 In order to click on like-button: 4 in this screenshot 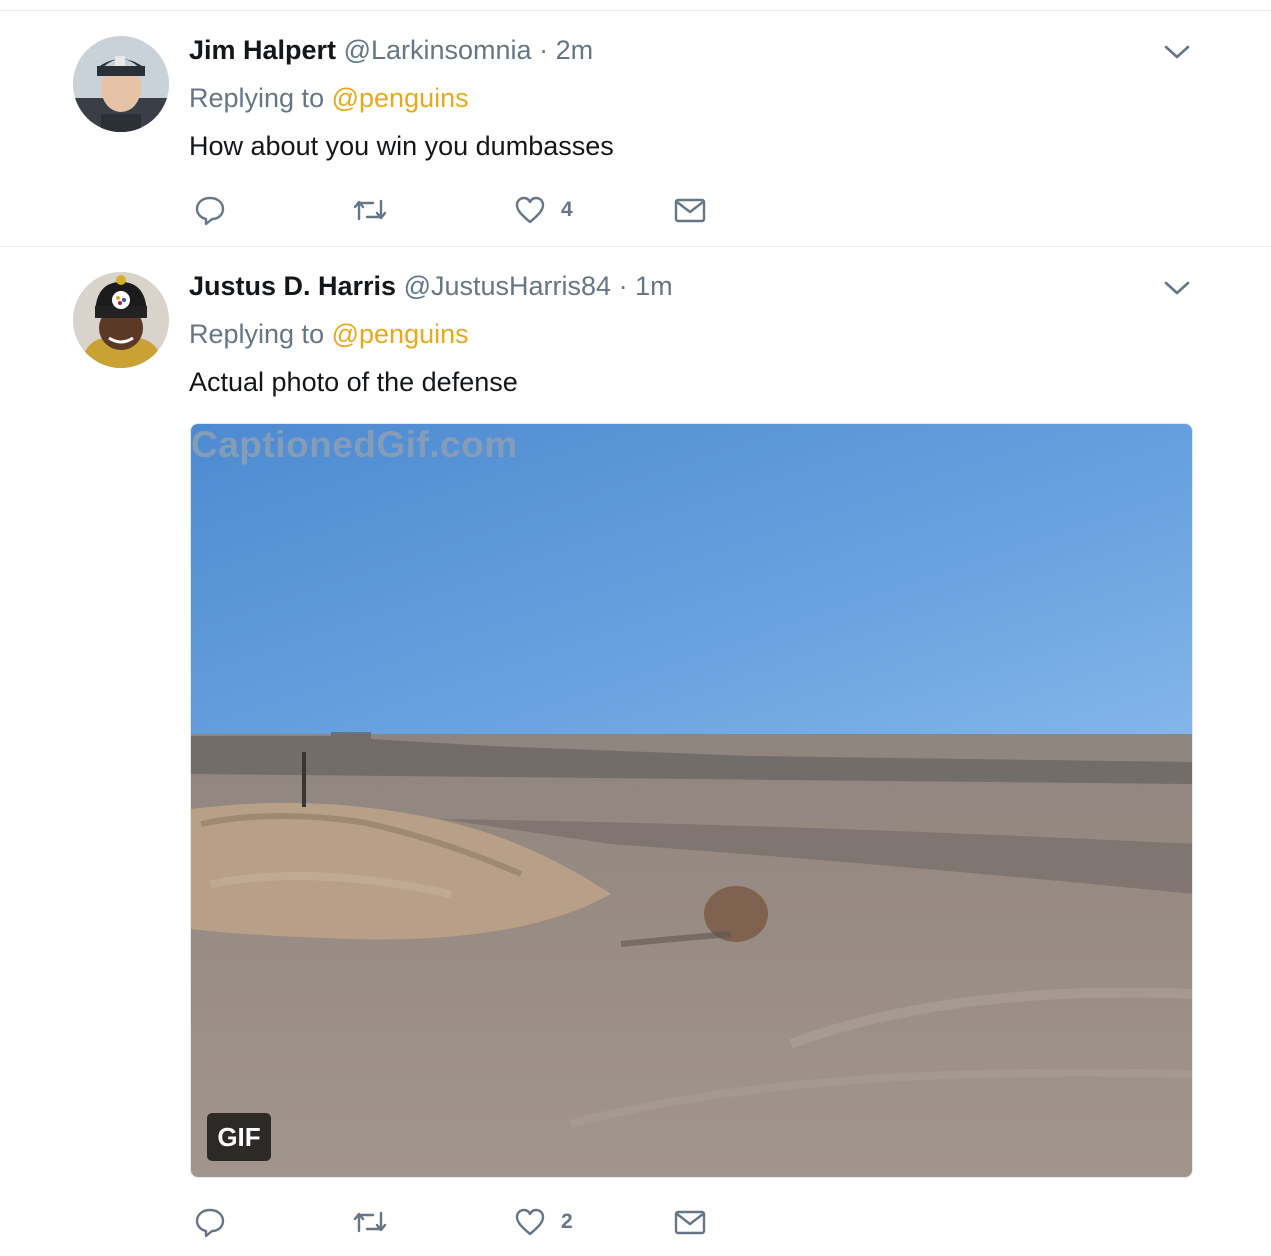, I will do `click(543, 210)`.